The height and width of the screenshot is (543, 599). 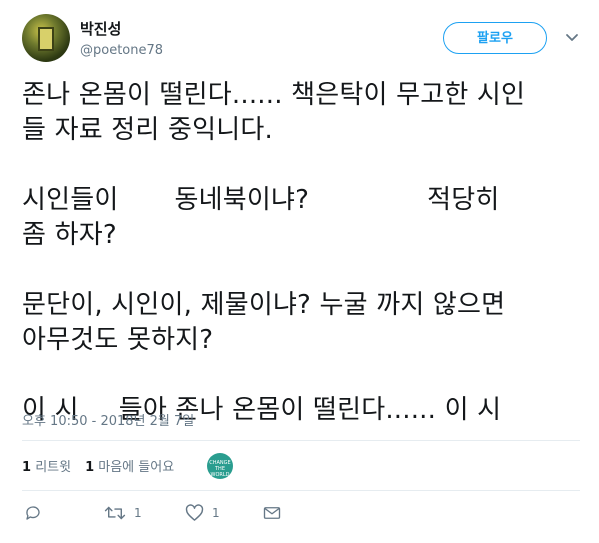 What do you see at coordinates (115, 513) in the screenshot?
I see `retweet-icon` at bounding box center [115, 513].